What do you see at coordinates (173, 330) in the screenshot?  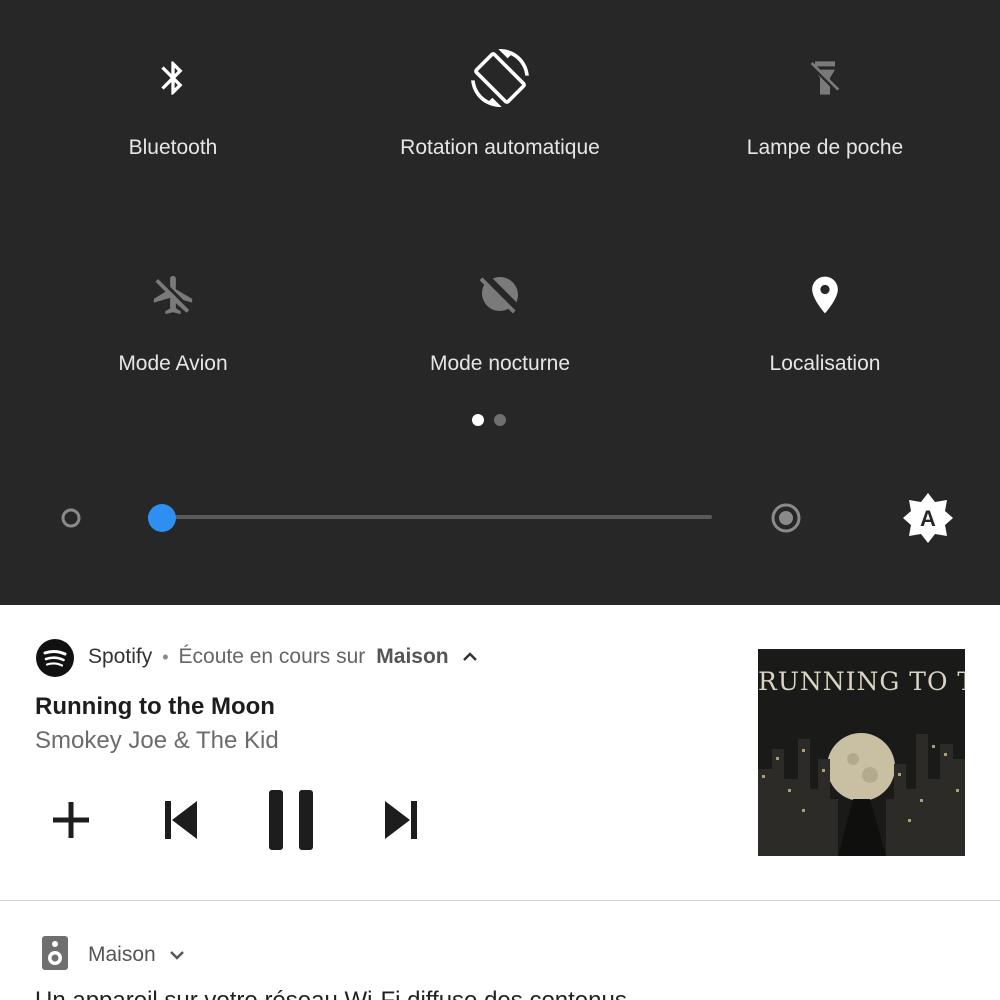 I see `tile-airplane-mode: Mode Avion` at bounding box center [173, 330].